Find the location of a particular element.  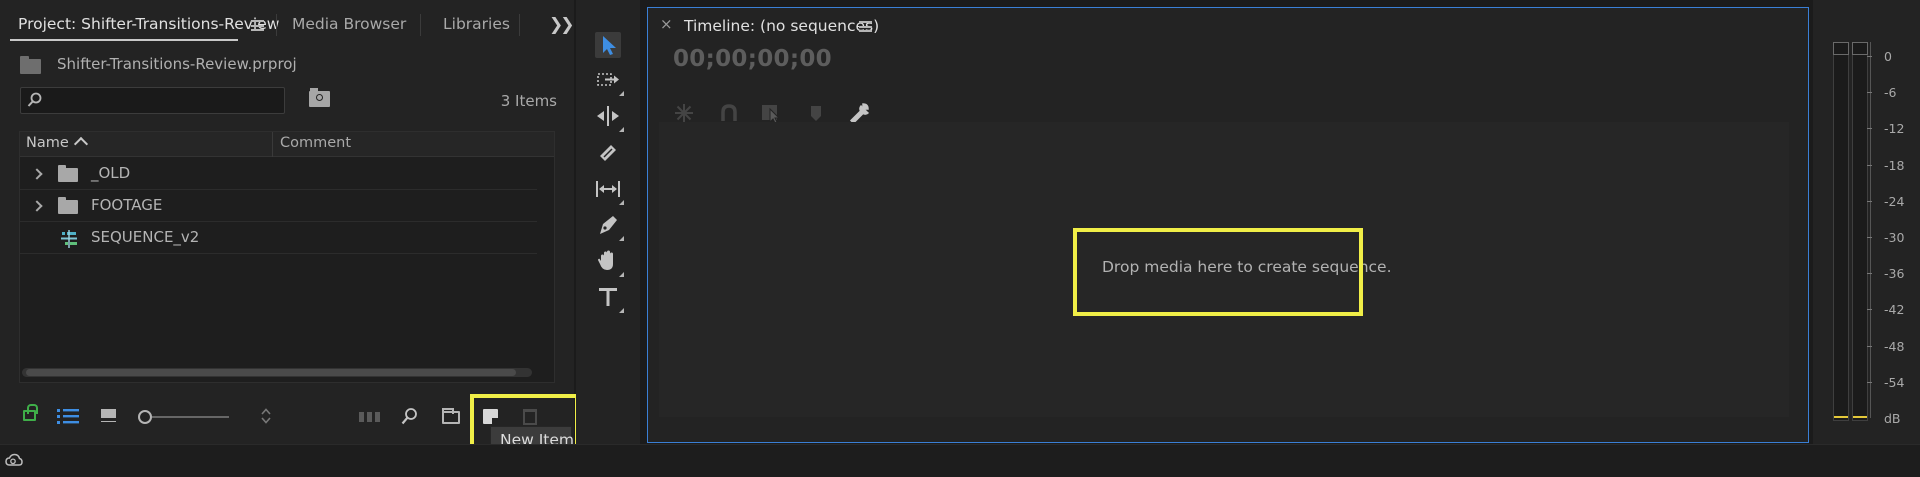

project-item-list: Name Comment _OLD FOOTAGE SEQUENCE_v2 is located at coordinates (287, 257).